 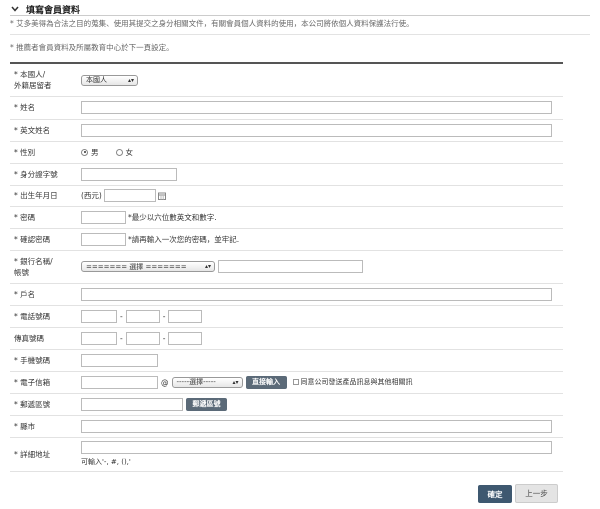 I want to click on mobile-input, so click(x=119, y=360).